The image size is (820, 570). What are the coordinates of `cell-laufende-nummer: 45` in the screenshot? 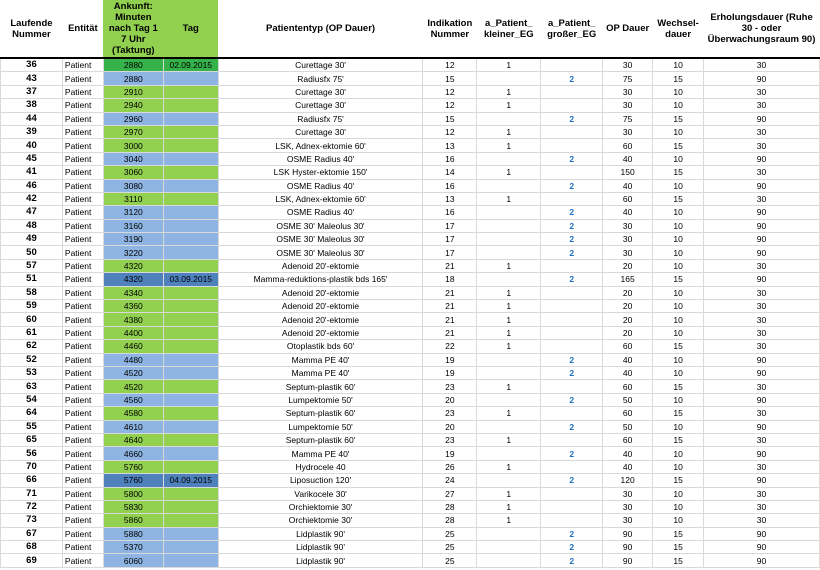 It's located at (31, 159).